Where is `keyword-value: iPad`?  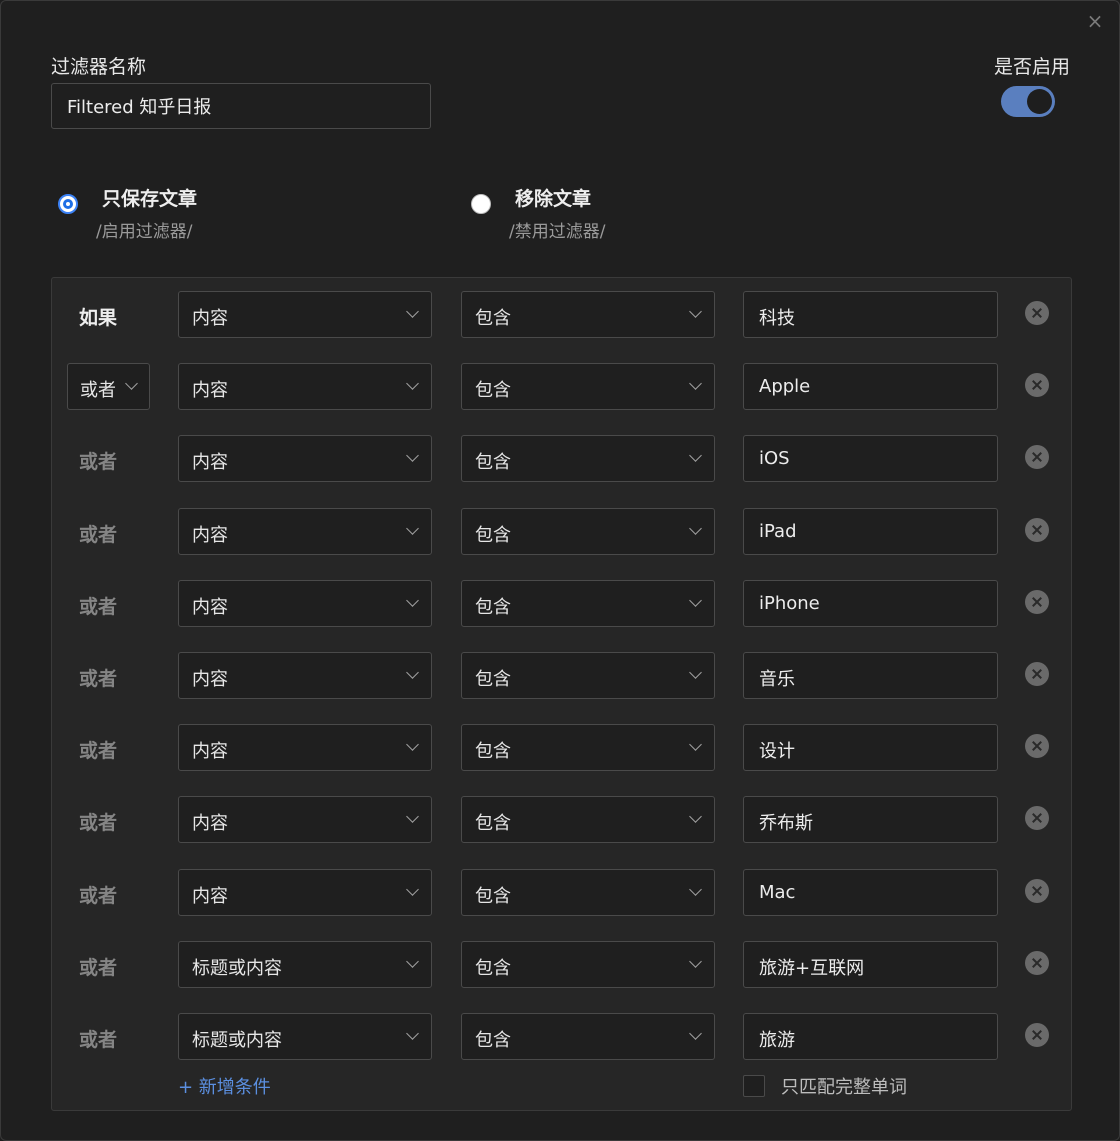 keyword-value: iPad is located at coordinates (778, 531).